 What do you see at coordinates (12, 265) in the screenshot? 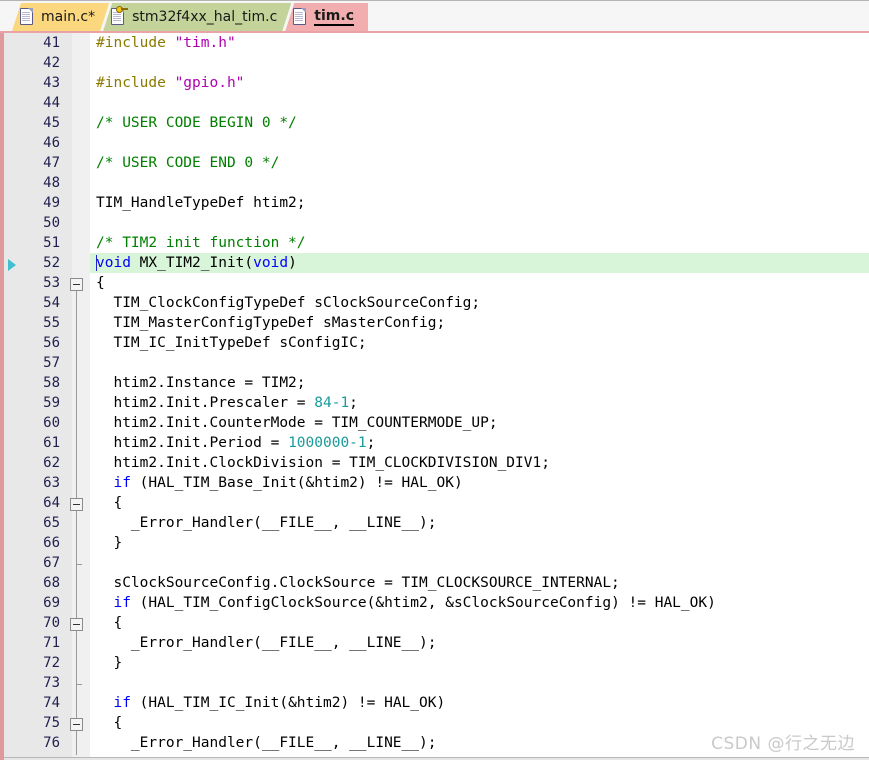
I see `execution-pointer-icon` at bounding box center [12, 265].